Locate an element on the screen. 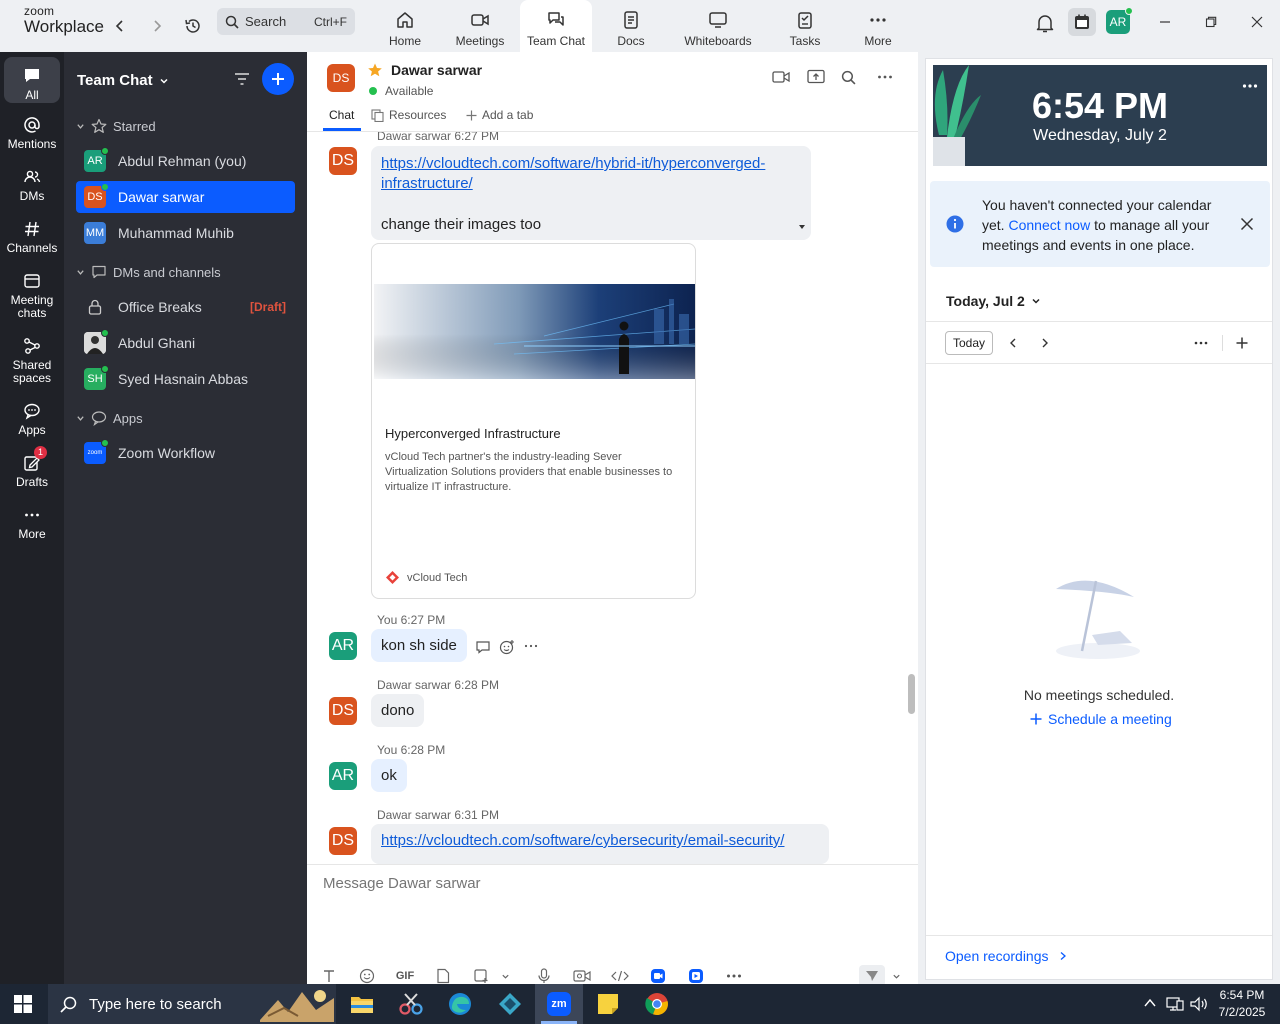 This screenshot has height=1024, width=1280. rail-dms: DMs is located at coordinates (32, 183).